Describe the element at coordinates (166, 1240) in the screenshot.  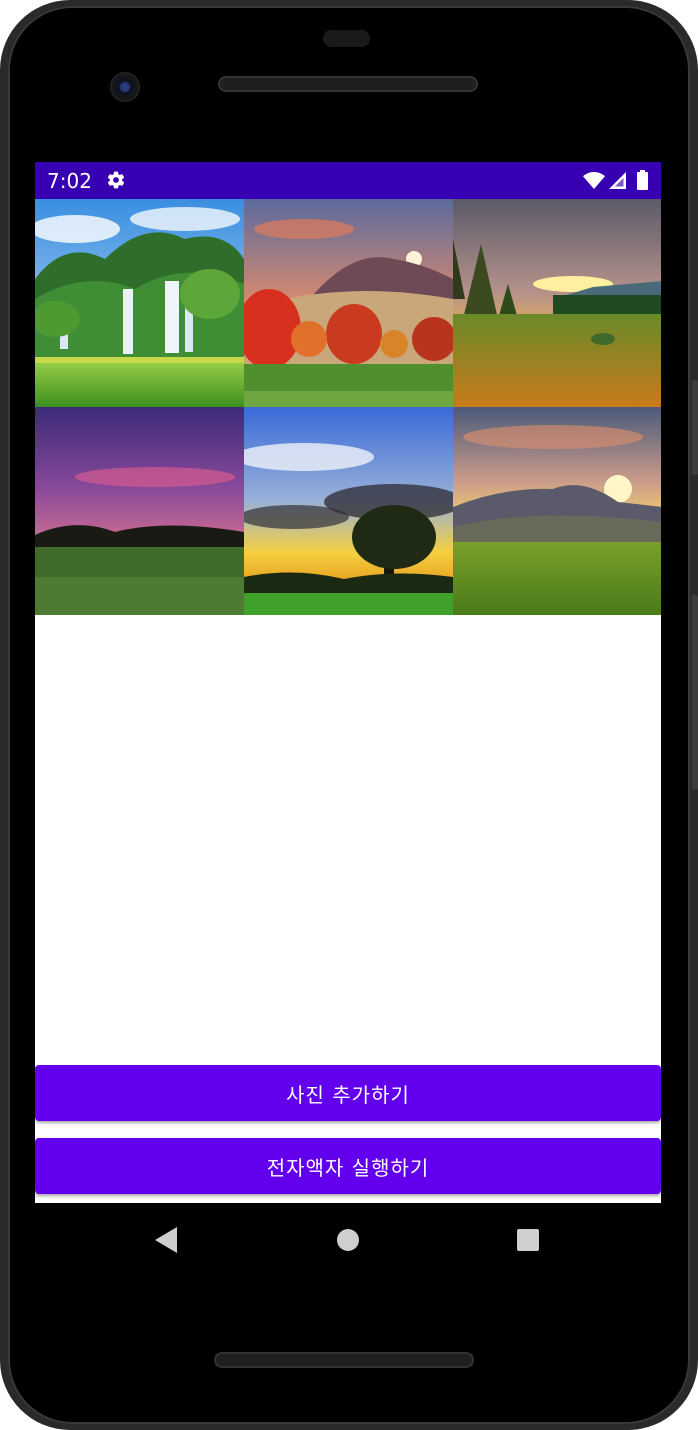
I see `back-icon` at that location.